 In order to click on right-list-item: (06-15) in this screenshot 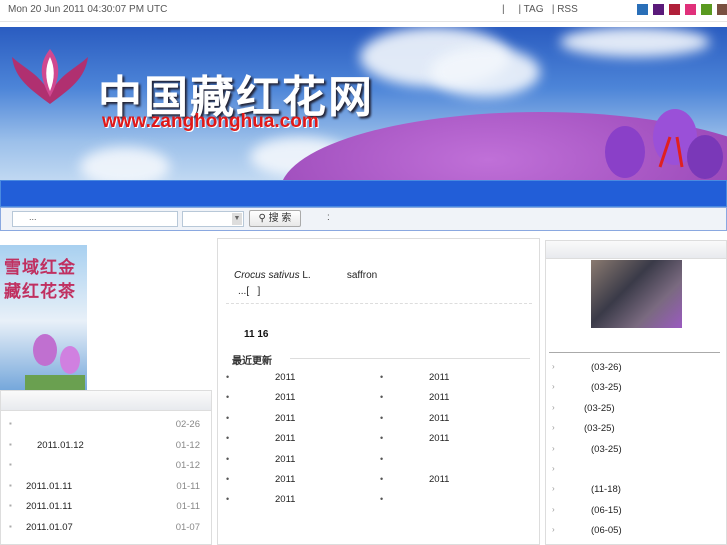, I will do `click(606, 510)`.